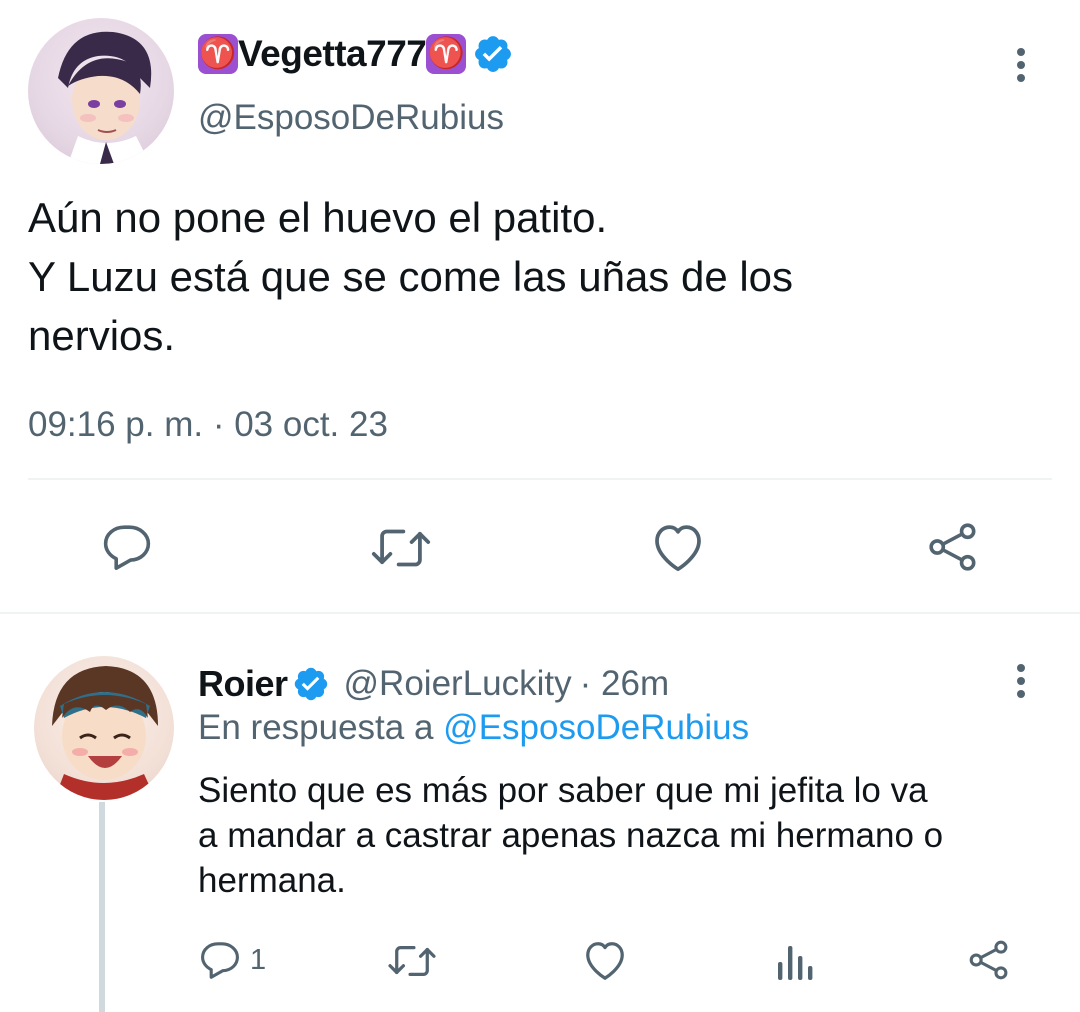 Image resolution: width=1080 pixels, height=1012 pixels. Describe the element at coordinates (272, 880) in the screenshot. I see `reply-text-line: hermana.` at that location.